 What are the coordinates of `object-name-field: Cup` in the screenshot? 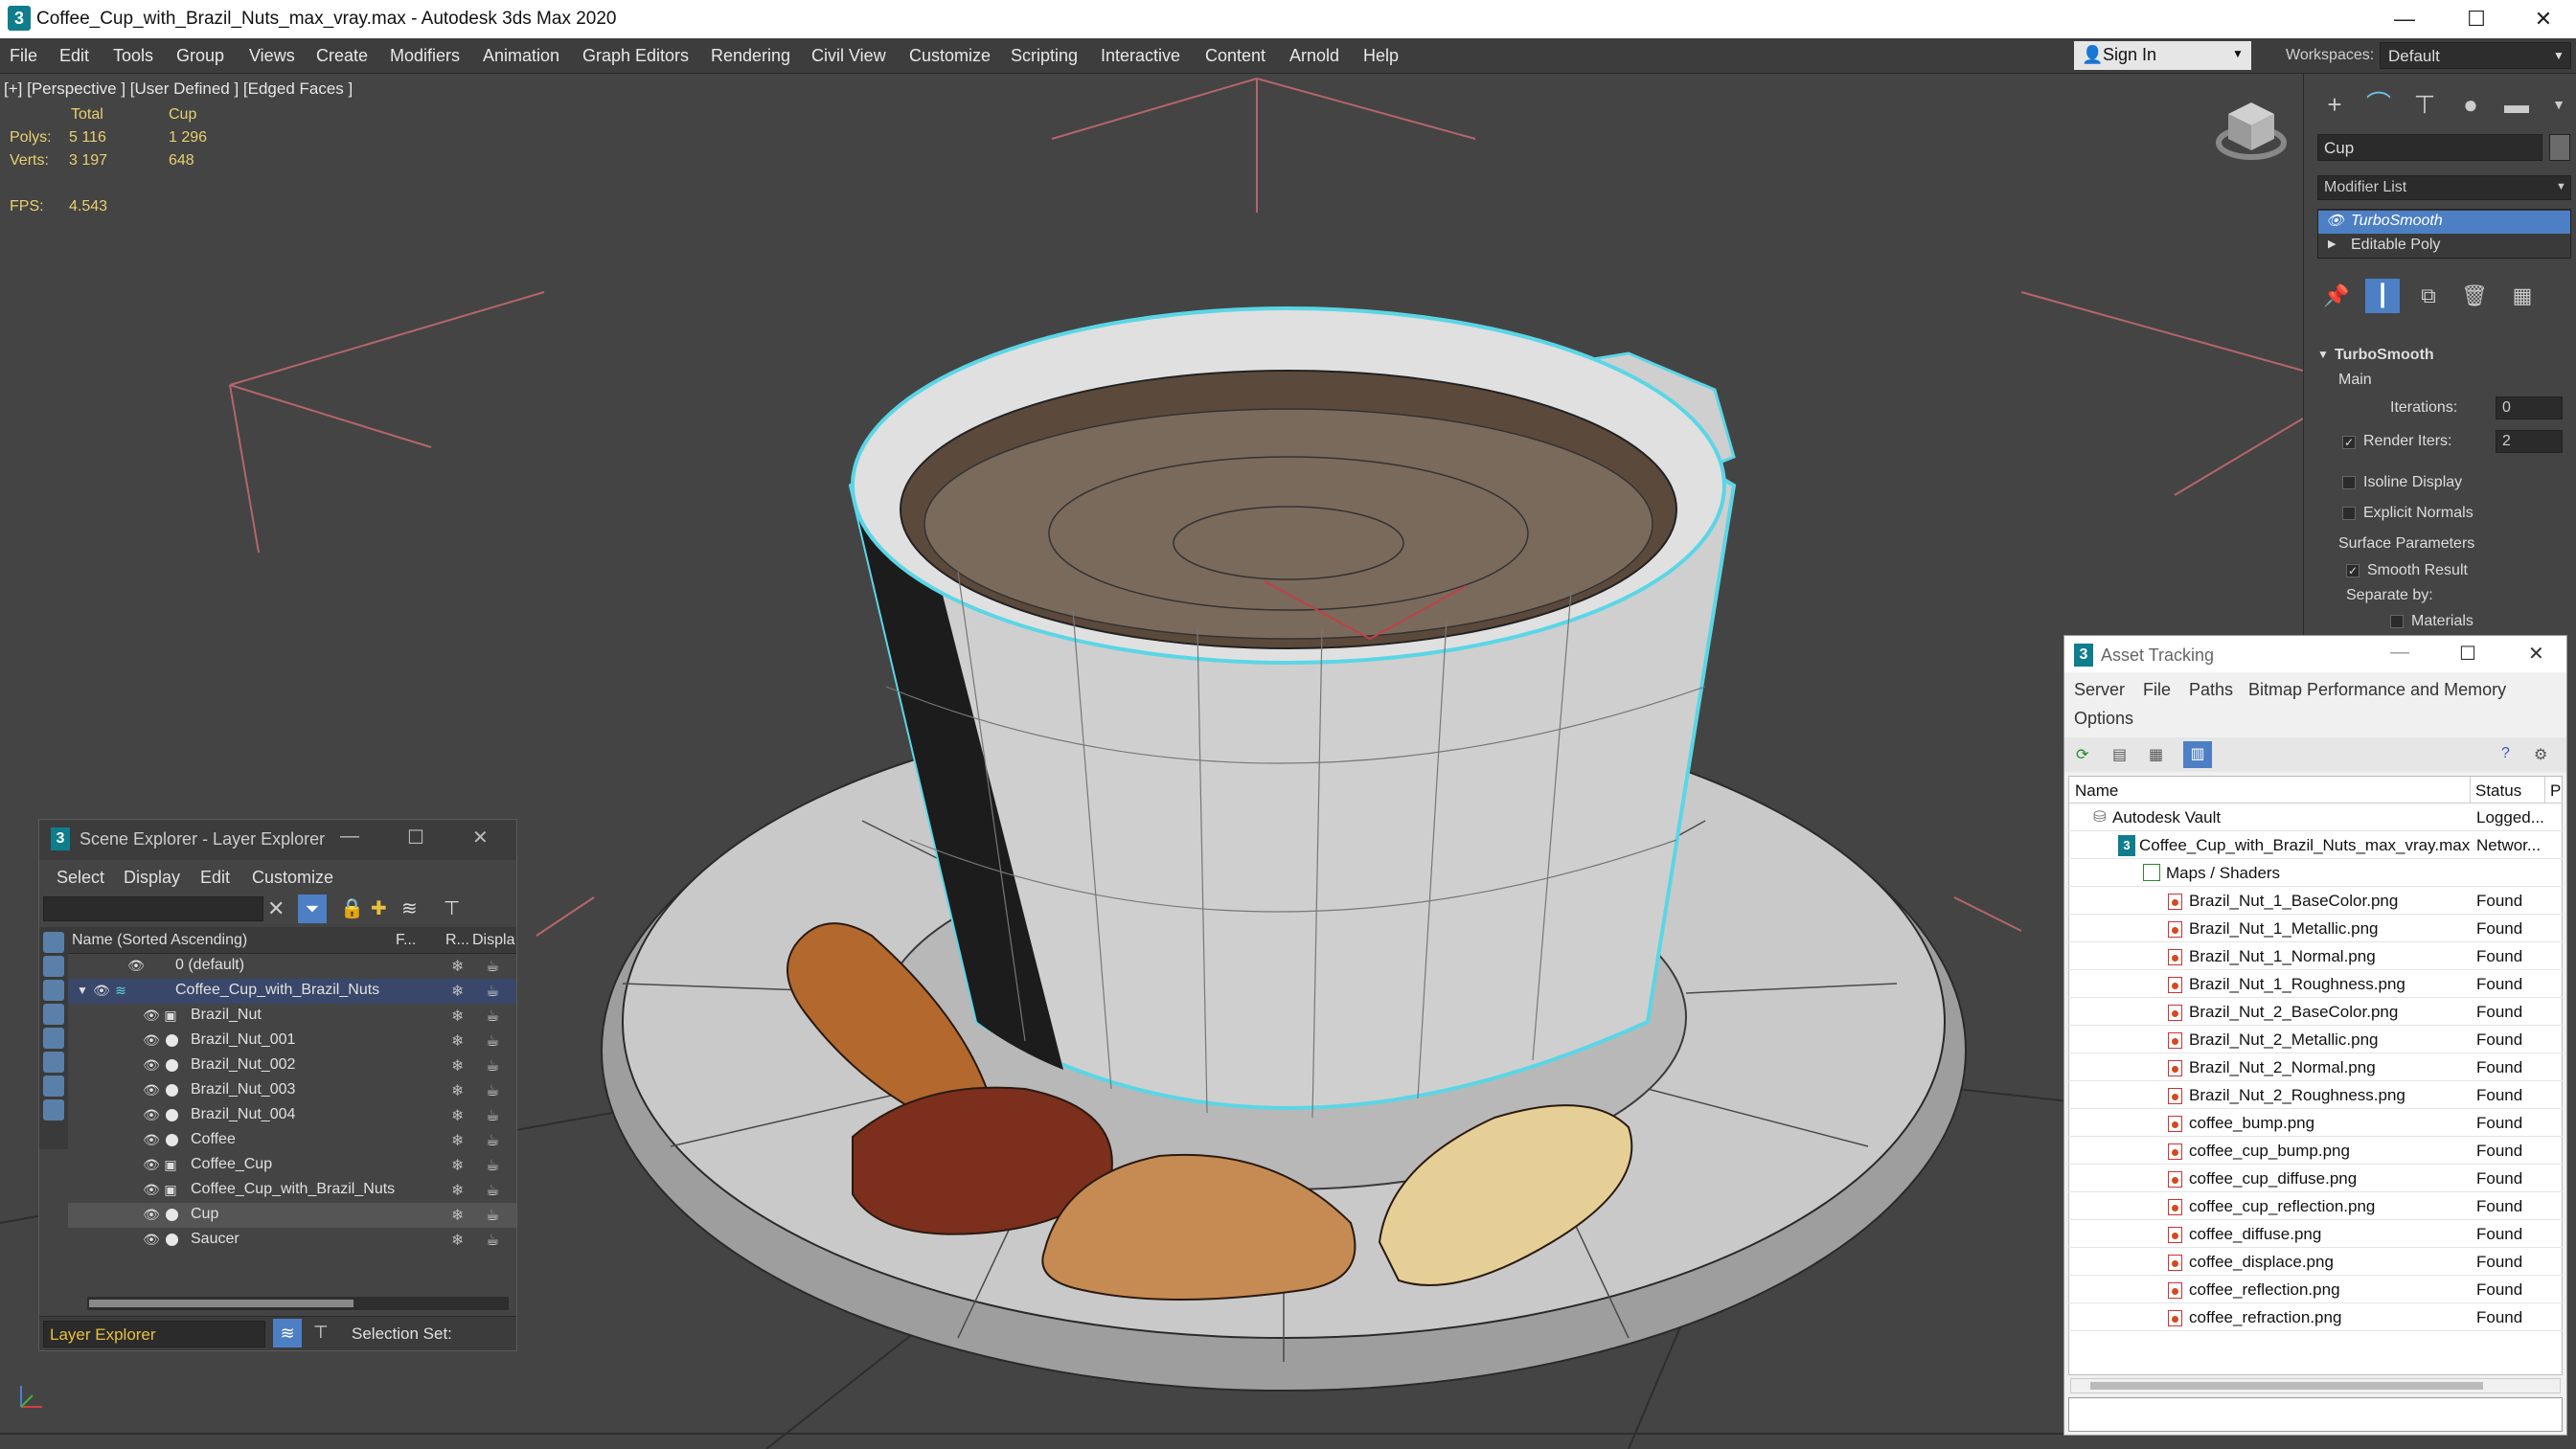 It's located at (2429, 147).